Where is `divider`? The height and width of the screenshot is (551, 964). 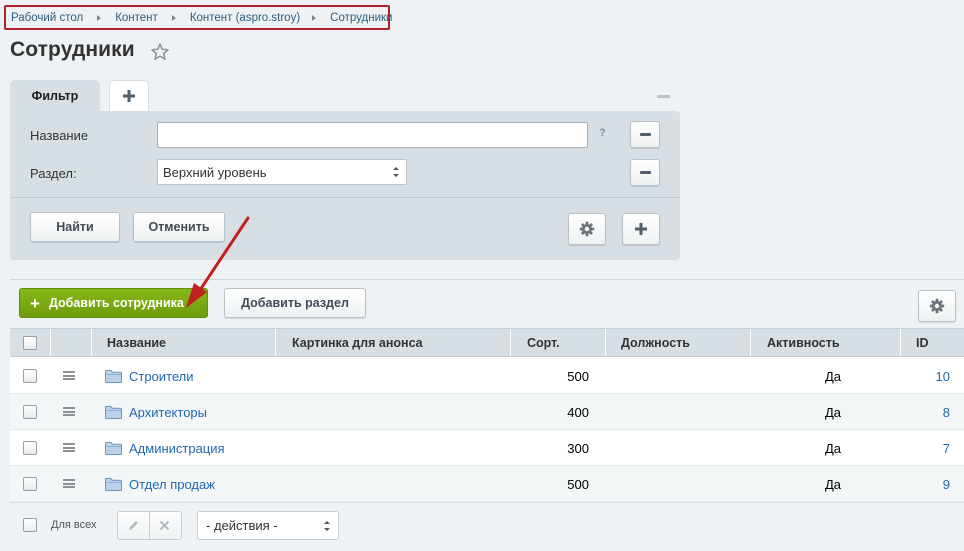 divider is located at coordinates (149, 525).